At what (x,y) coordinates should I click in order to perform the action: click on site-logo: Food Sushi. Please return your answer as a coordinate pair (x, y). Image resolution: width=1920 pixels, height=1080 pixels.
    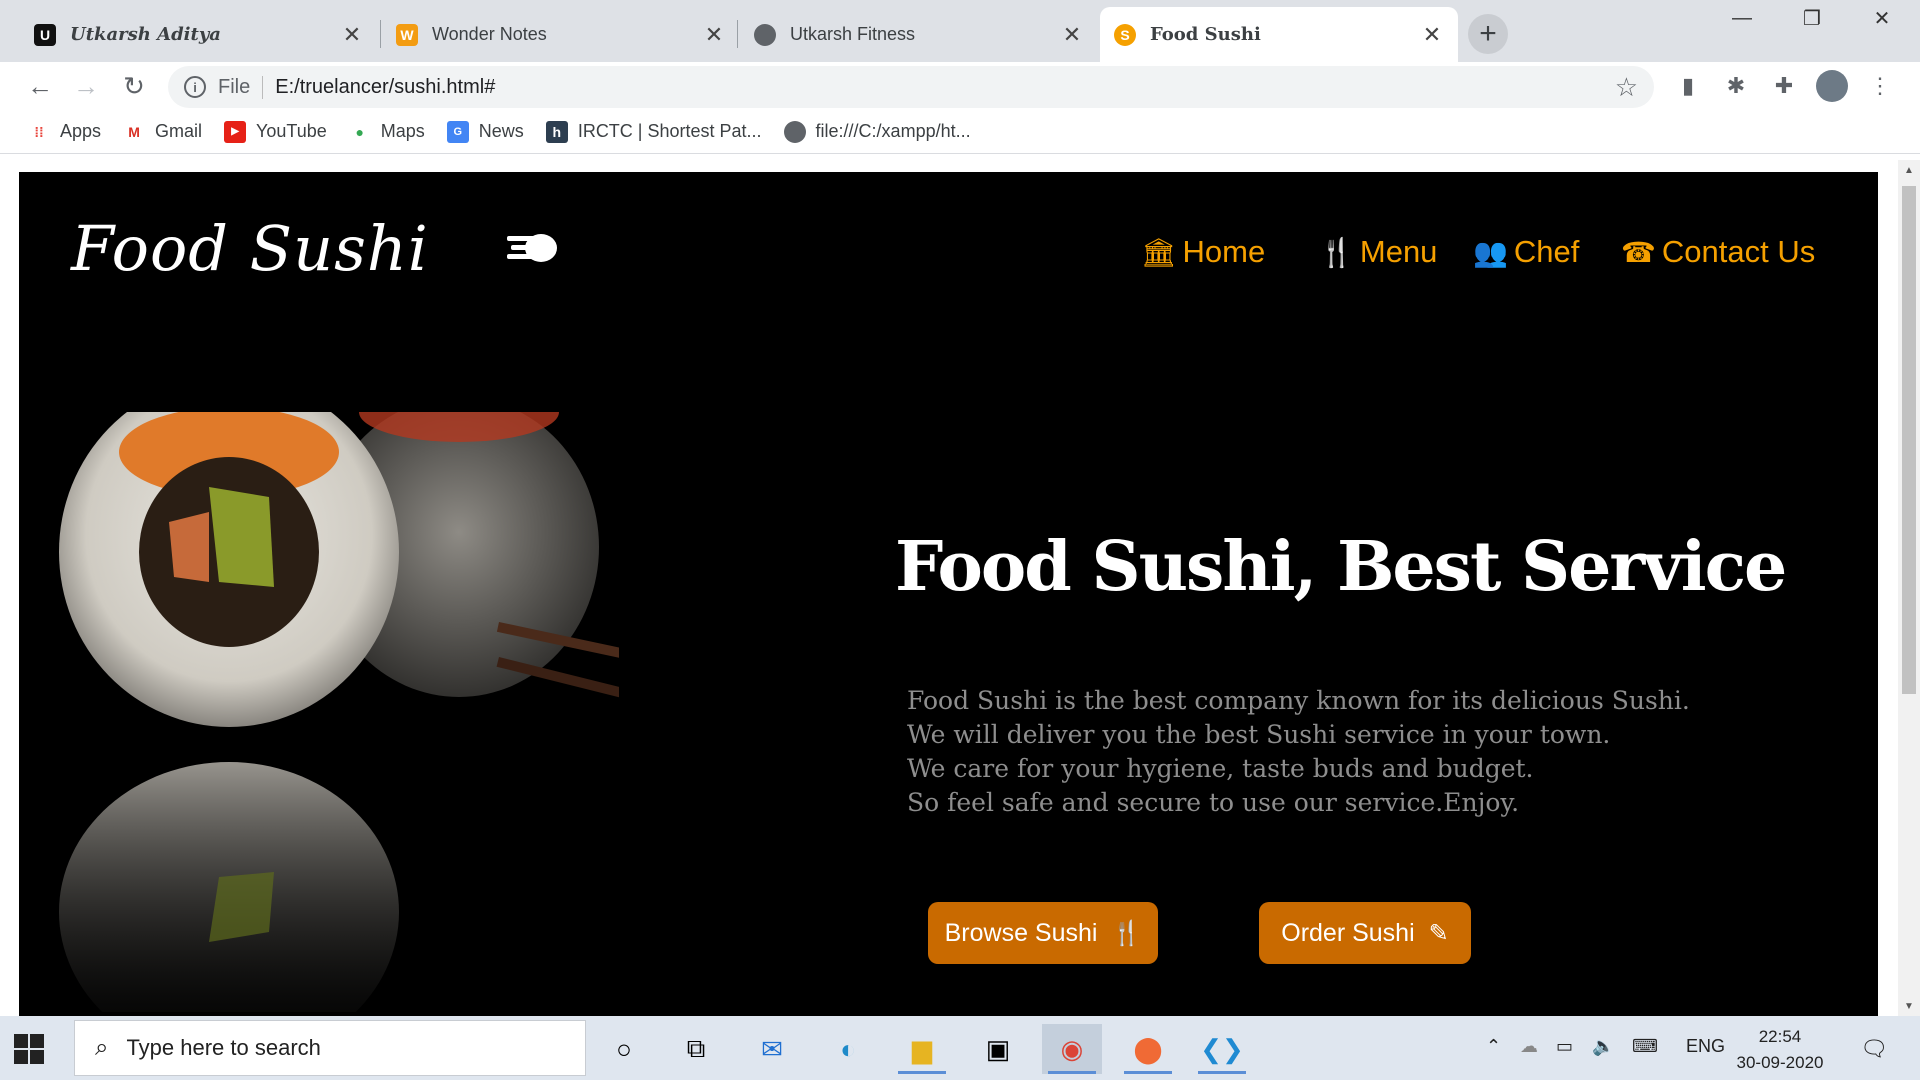
    Looking at the image, I should click on (250, 248).